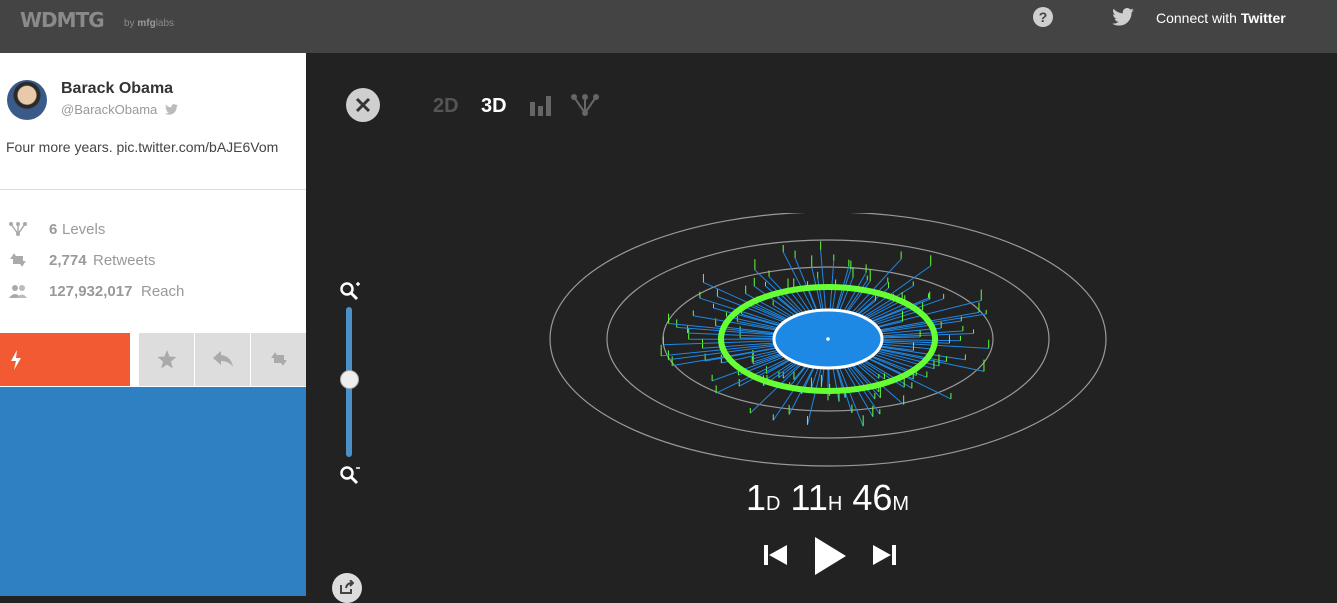 This screenshot has width=1337, height=603. I want to click on favorite-button, so click(166, 359).